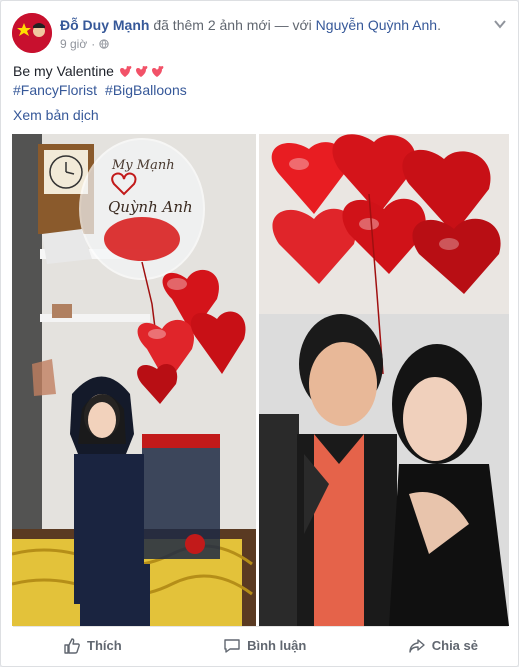  Describe the element at coordinates (232, 25) in the screenshot. I see `post-action-text: đã thêm 2 ảnh mới — với` at that location.